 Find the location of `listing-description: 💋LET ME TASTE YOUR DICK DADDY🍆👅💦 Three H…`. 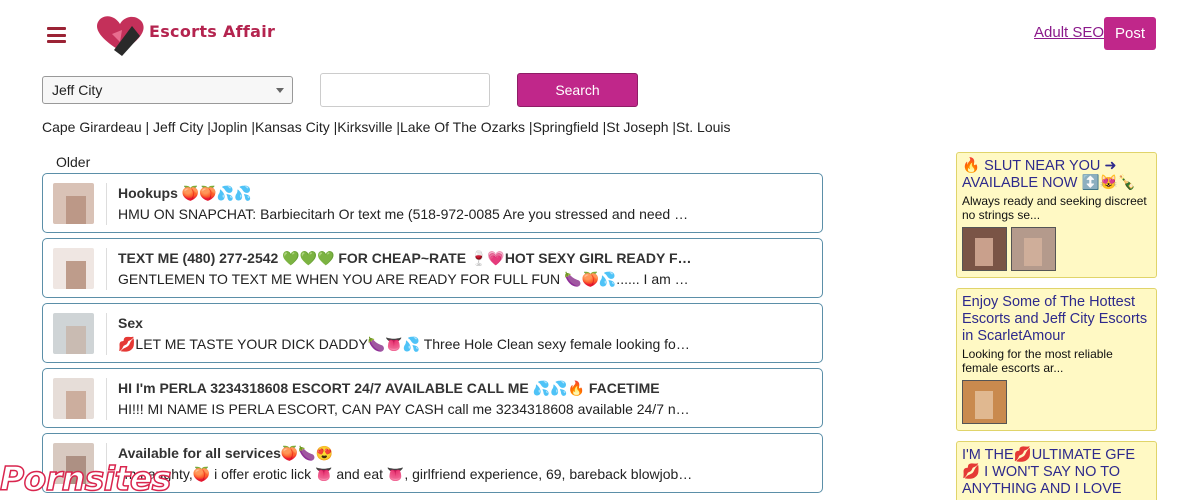

listing-description: 💋LET ME TASTE YOUR DICK DADDY🍆👅💦 Three H… is located at coordinates (405, 344).